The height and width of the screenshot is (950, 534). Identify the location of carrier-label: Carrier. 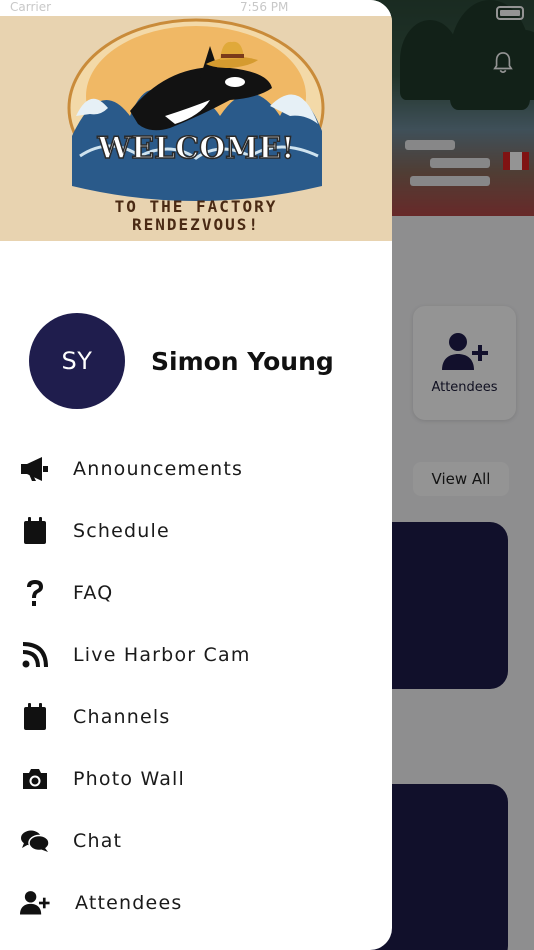
(31, 7).